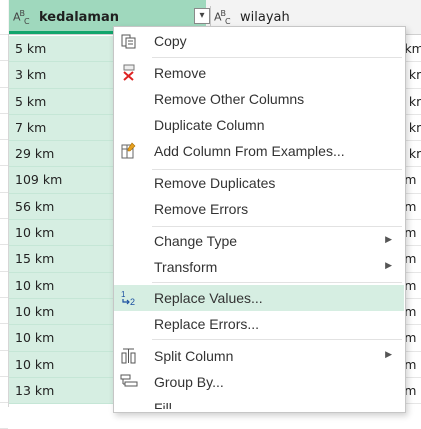 This screenshot has width=421, height=429. Describe the element at coordinates (259, 41) in the screenshot. I see `menu-item-copy: Copy` at that location.